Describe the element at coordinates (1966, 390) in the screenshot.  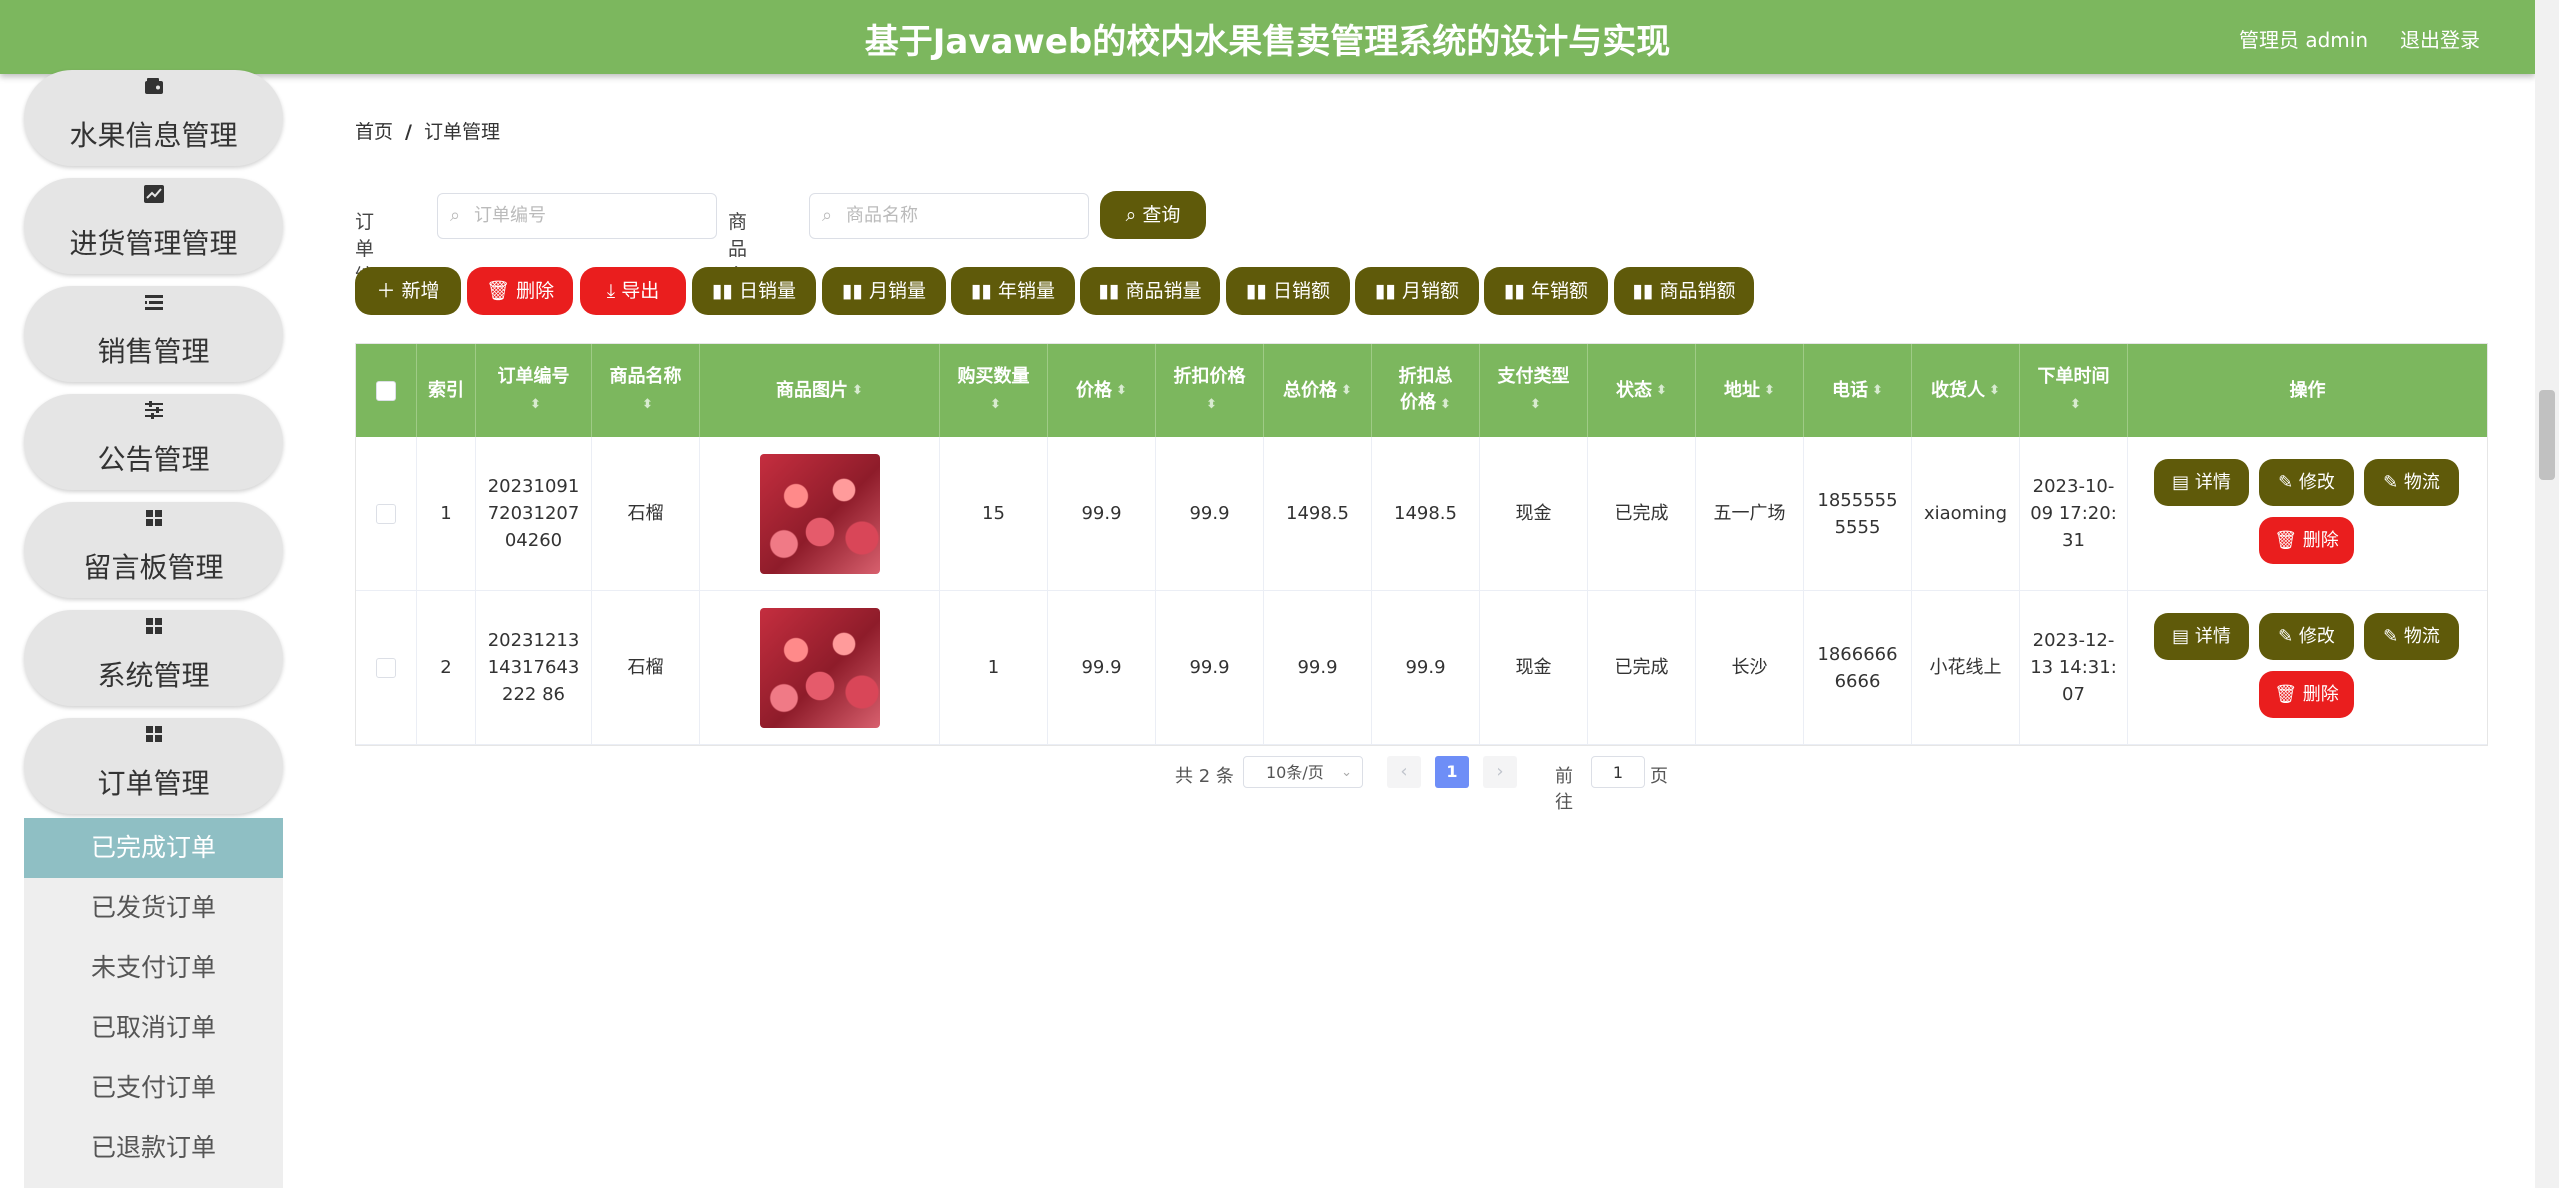
I see `col-receiver: 收货人 ⬍` at that location.